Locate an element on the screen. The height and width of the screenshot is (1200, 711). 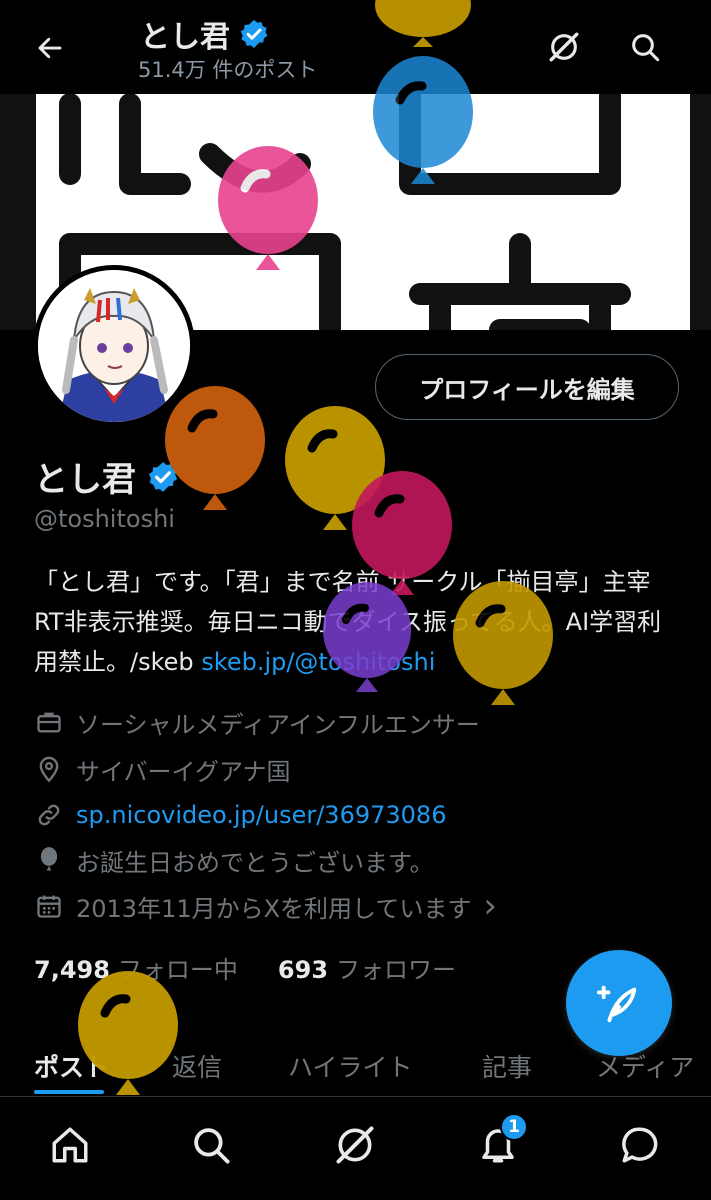
grok-button is located at coordinates (564, 47).